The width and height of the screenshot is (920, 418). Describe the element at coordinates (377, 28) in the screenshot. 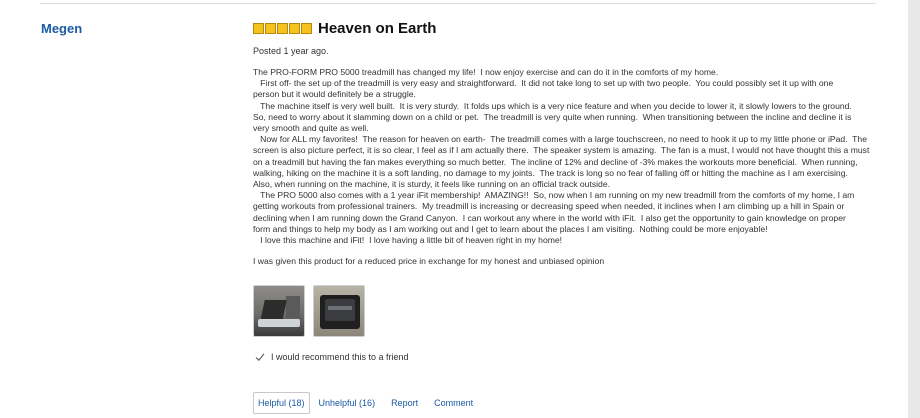

I see `review-title: Heaven on Earth` at that location.